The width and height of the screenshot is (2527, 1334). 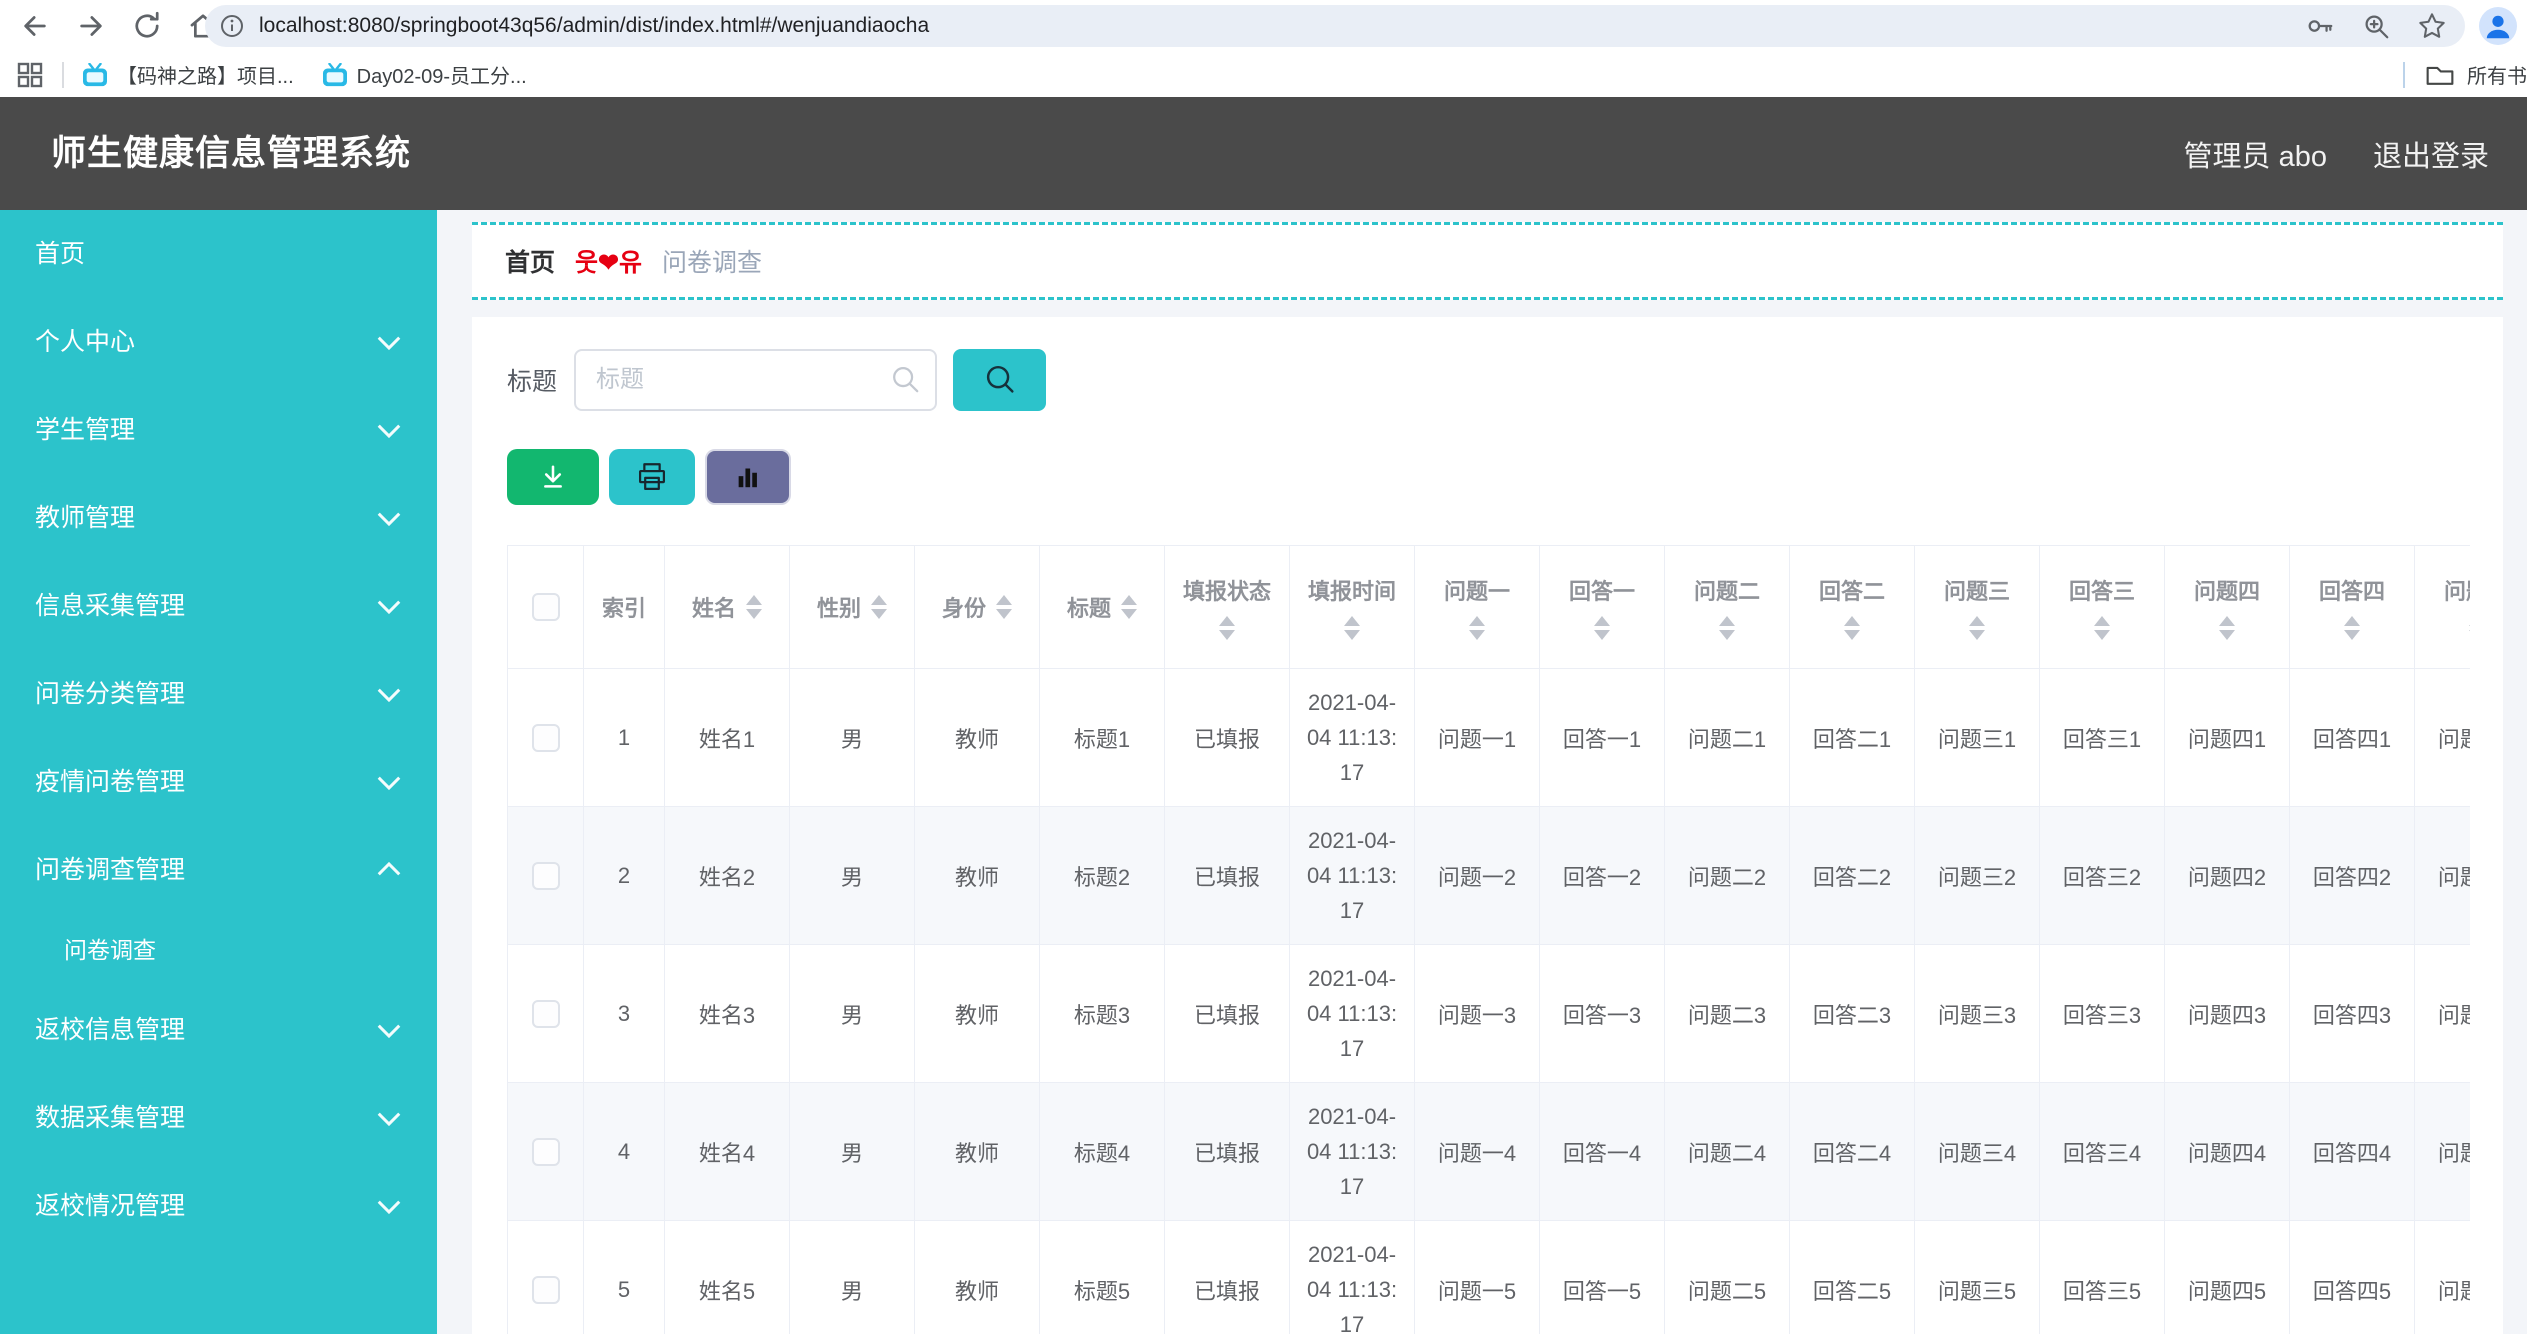 What do you see at coordinates (232, 26) in the screenshot?
I see `site-info-icon` at bounding box center [232, 26].